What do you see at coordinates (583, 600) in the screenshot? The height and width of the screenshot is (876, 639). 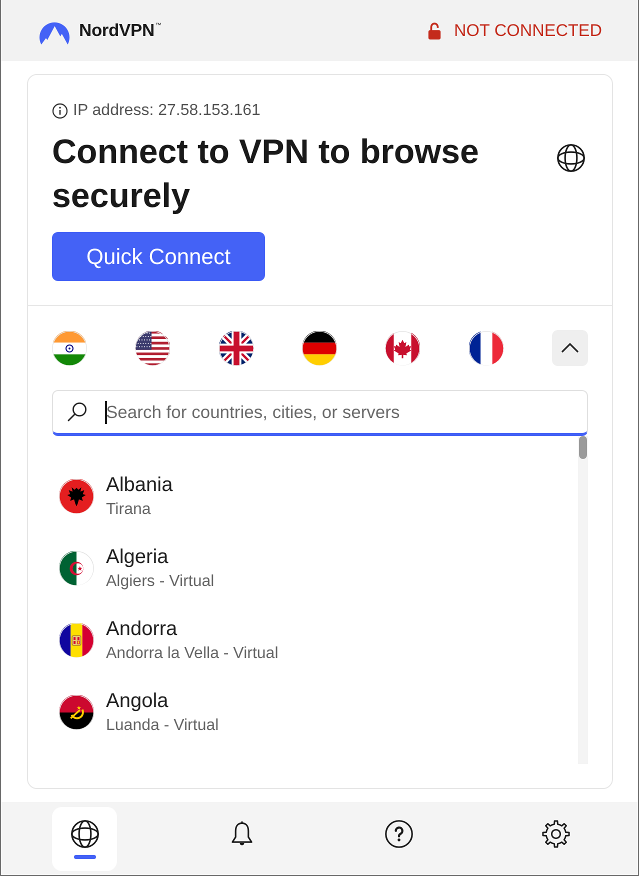 I see `scrollbar-track` at bounding box center [583, 600].